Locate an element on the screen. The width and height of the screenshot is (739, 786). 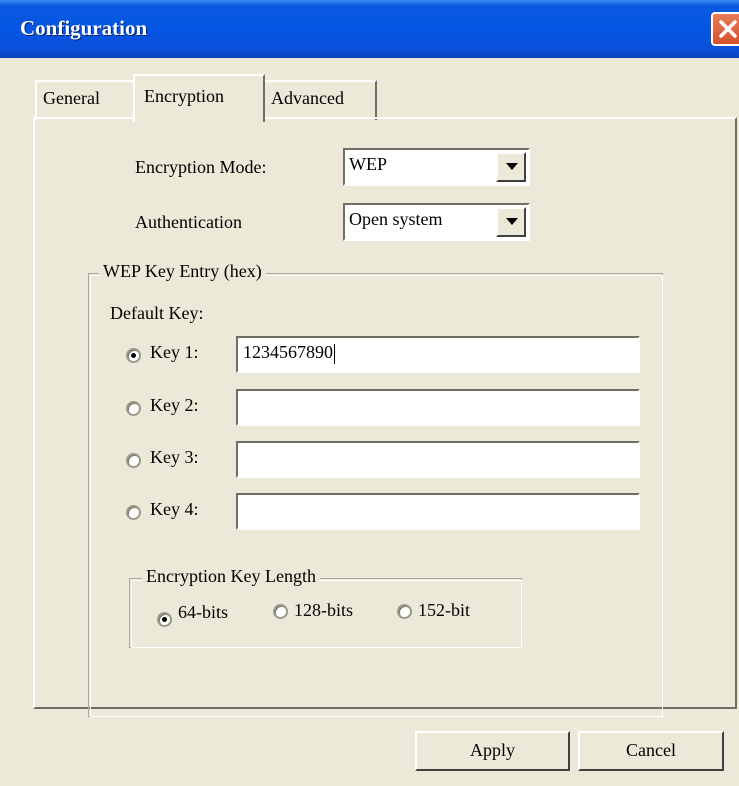
wep-key-entry-legend: WEP Key Entry (hex) is located at coordinates (182, 271).